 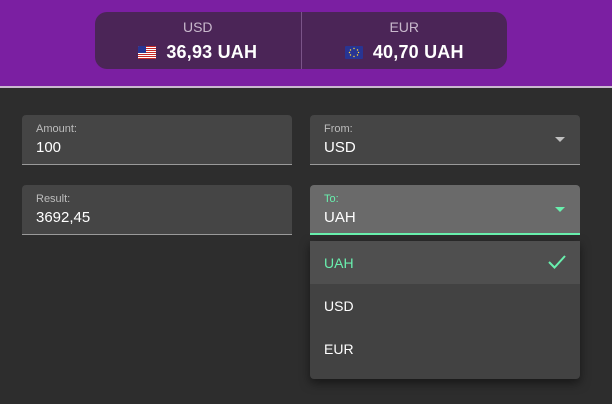 What do you see at coordinates (338, 129) in the screenshot?
I see `from-label: From:` at bounding box center [338, 129].